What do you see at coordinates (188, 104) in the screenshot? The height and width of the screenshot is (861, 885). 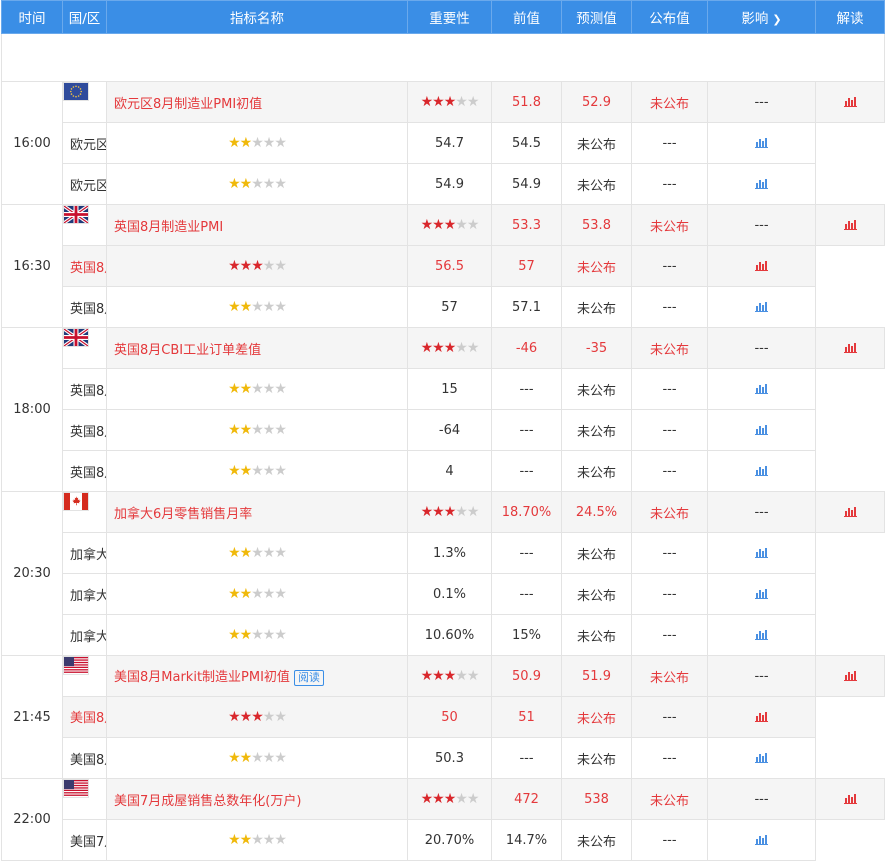 I see `indicator-name-text: 欧元区8月制造业PMI初值` at bounding box center [188, 104].